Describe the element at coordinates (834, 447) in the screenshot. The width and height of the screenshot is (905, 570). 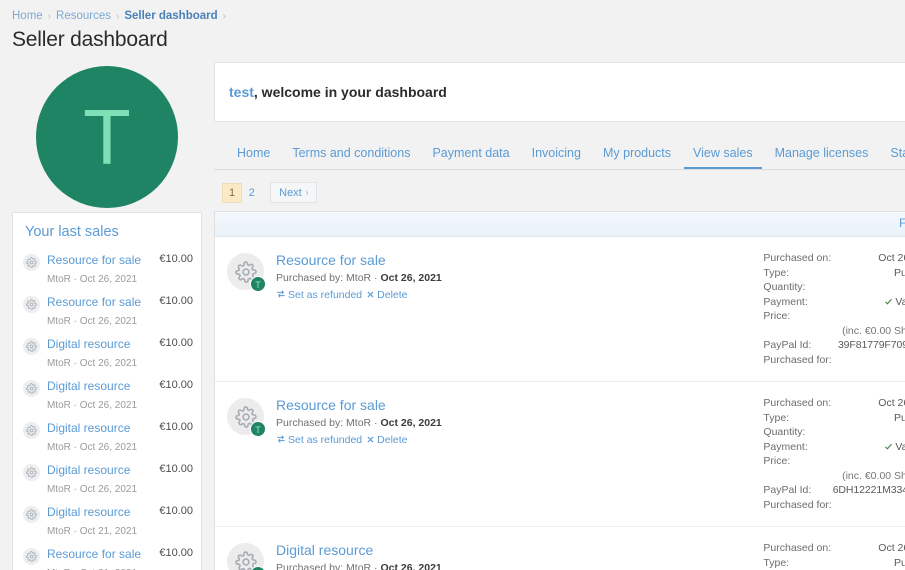
I see `detail-payment: Payment: Validated` at that location.